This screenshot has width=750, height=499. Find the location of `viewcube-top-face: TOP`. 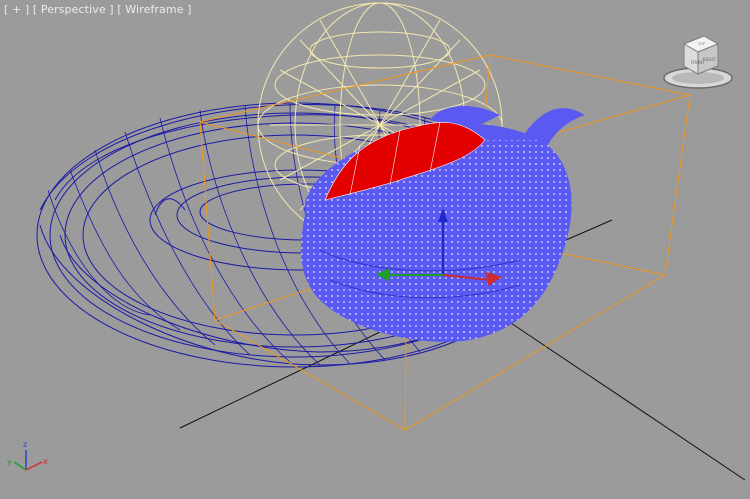

viewcube-top-face: TOP is located at coordinates (701, 44).